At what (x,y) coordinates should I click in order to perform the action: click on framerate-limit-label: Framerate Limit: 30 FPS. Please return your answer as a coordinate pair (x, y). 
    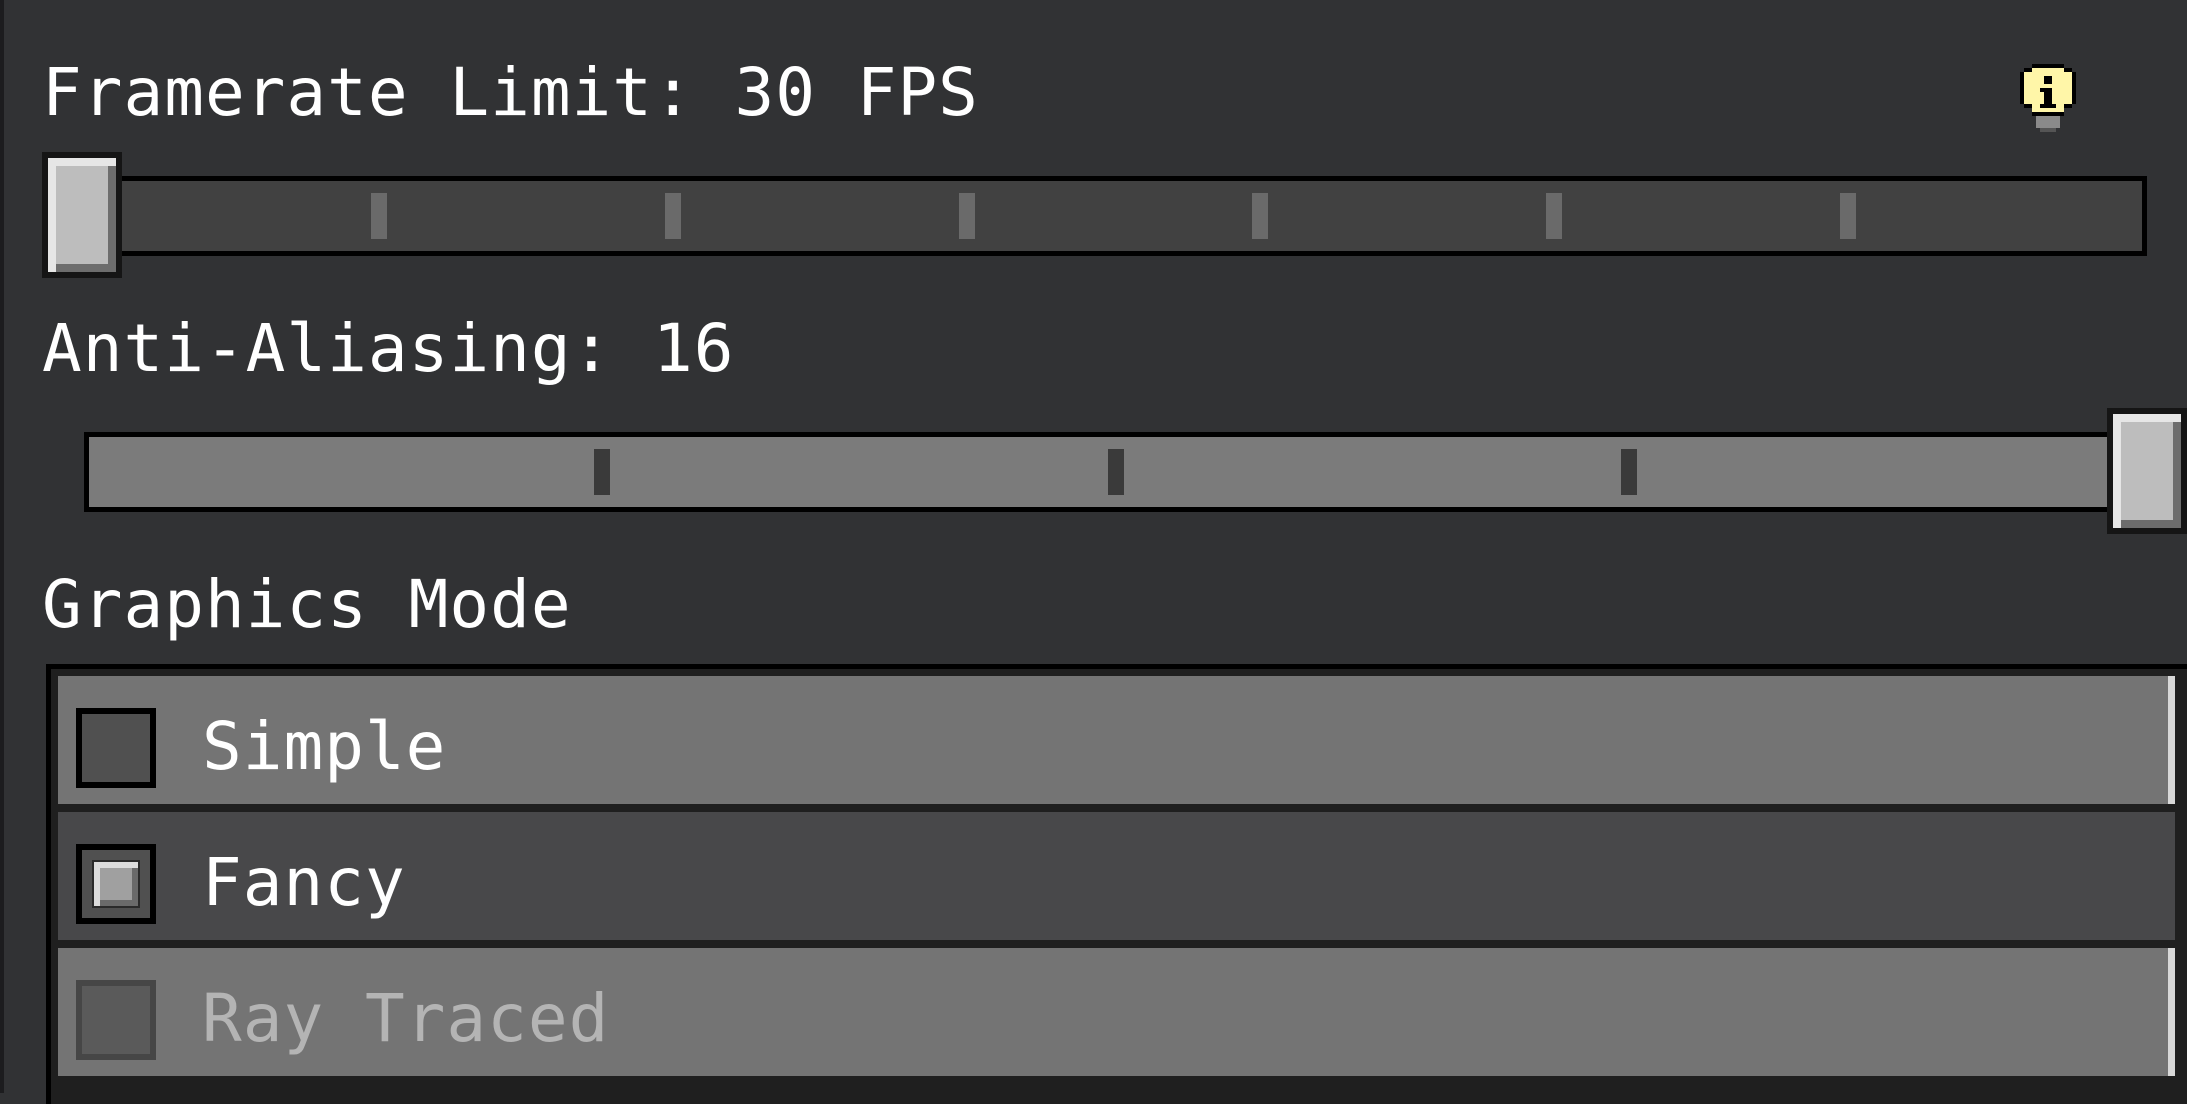
    Looking at the image, I should click on (510, 92).